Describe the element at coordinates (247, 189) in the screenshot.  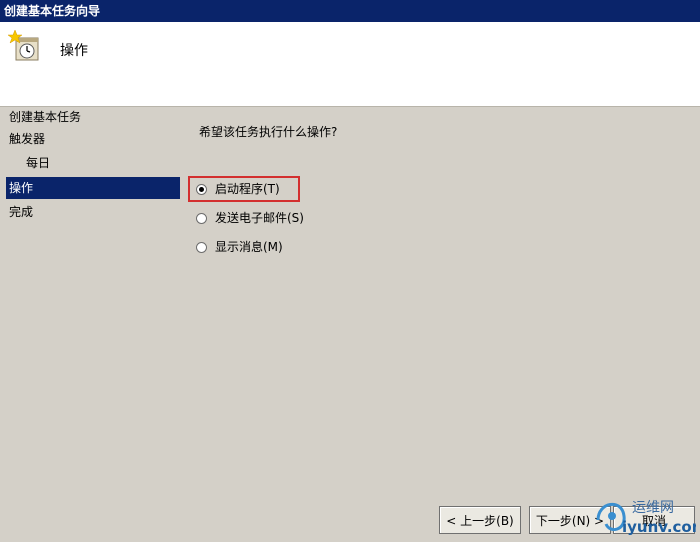
I see `option-start-program-label: 启动程序(T)` at that location.